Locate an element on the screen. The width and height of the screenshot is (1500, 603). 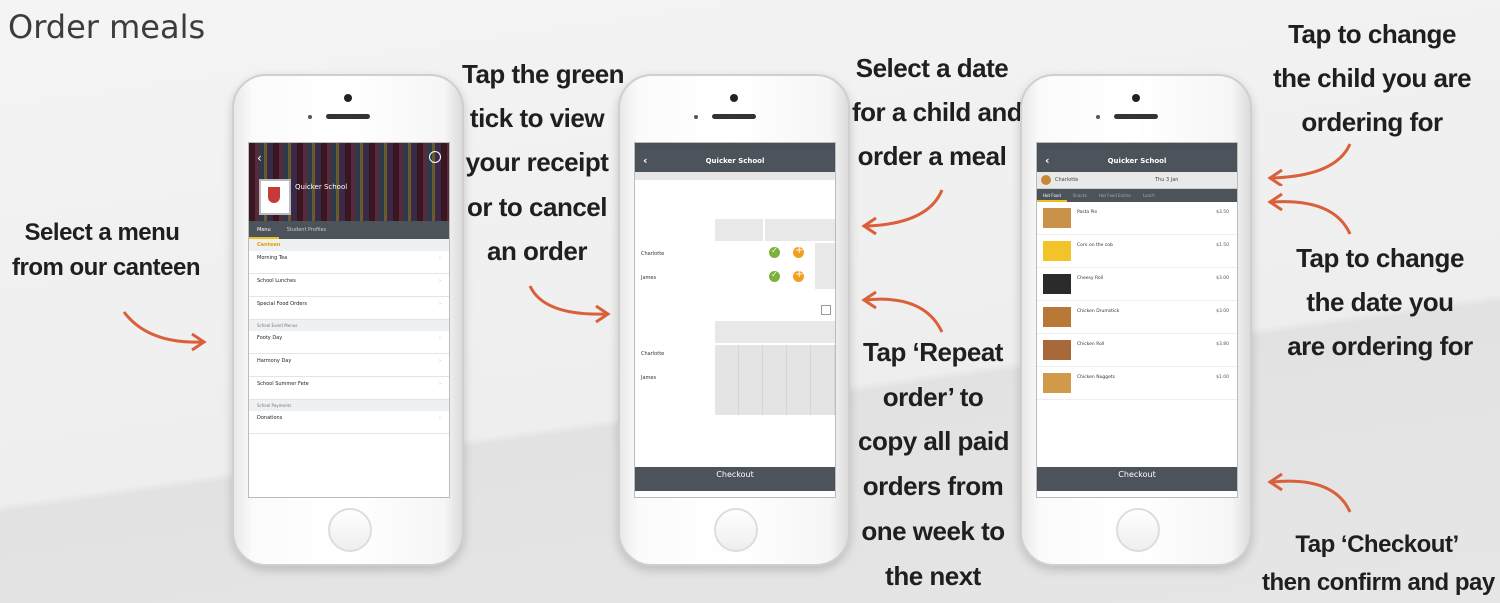
caption-line: the next is located at coordinates (933, 575).